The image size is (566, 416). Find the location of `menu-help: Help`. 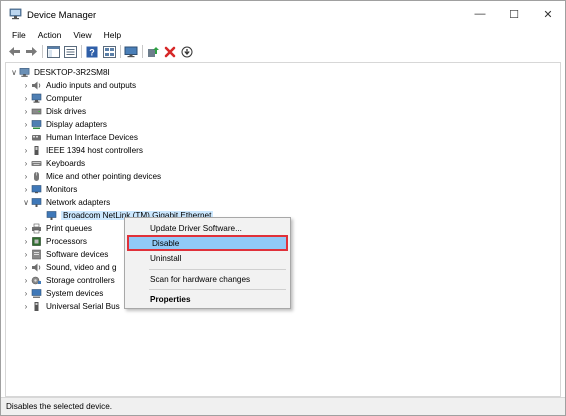

menu-help: Help is located at coordinates (112, 35).